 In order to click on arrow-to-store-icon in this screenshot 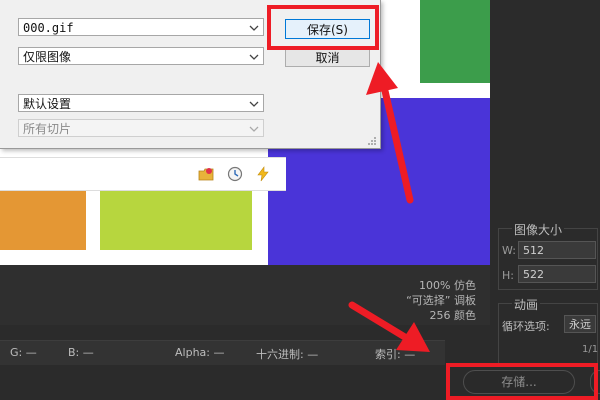, I will do `click(389, 326)`.